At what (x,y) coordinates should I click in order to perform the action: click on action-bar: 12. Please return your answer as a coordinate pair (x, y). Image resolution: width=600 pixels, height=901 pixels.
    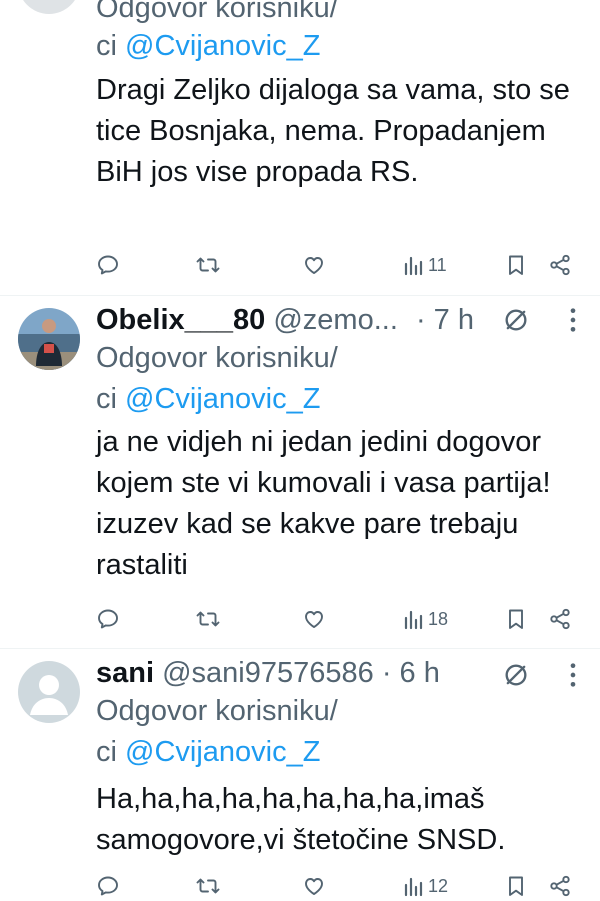
    Looking at the image, I should click on (300, 886).